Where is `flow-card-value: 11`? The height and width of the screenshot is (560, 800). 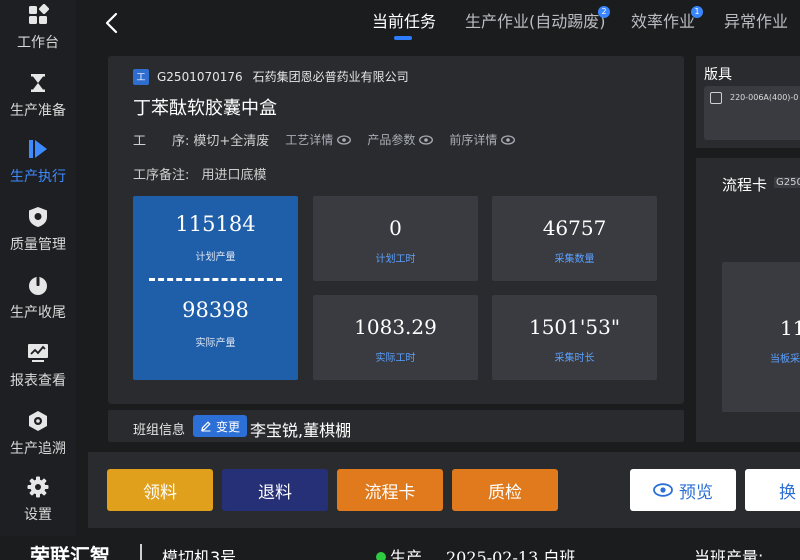 flow-card-value: 11 is located at coordinates (790, 328).